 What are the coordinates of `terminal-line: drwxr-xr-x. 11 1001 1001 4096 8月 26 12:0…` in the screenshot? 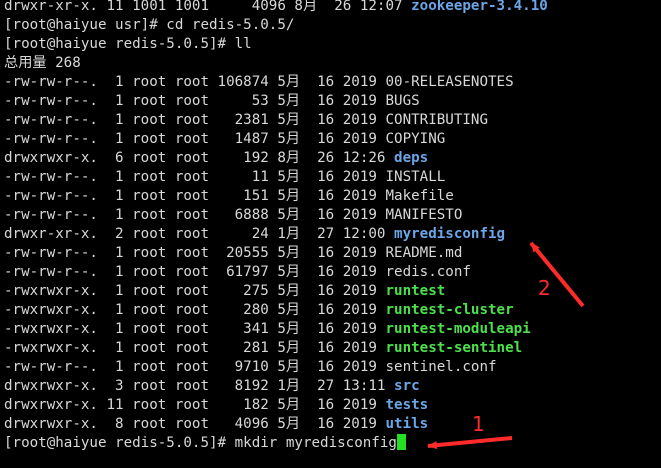 It's located at (332, 8).